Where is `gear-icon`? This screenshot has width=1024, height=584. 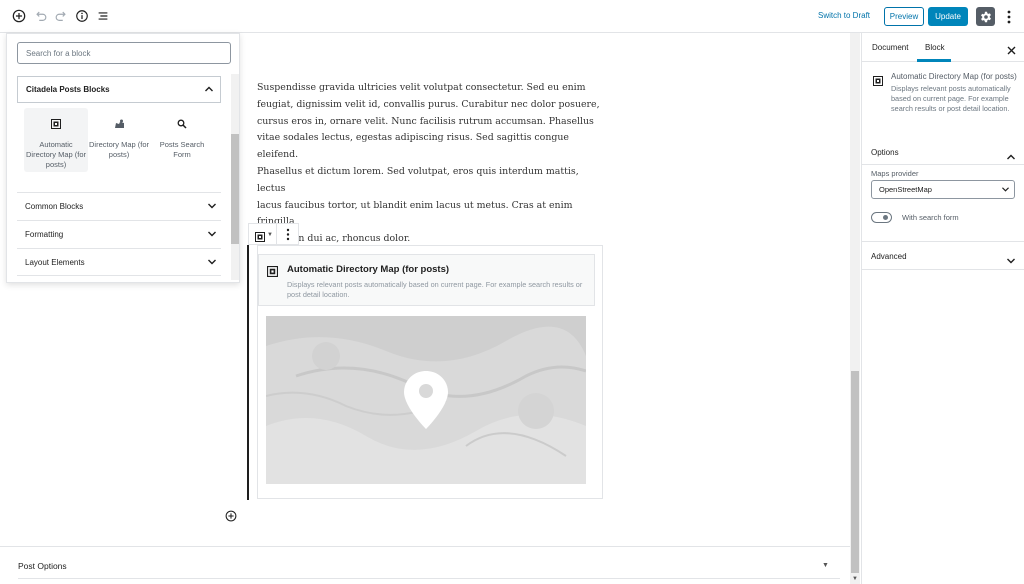
gear-icon is located at coordinates (985, 16).